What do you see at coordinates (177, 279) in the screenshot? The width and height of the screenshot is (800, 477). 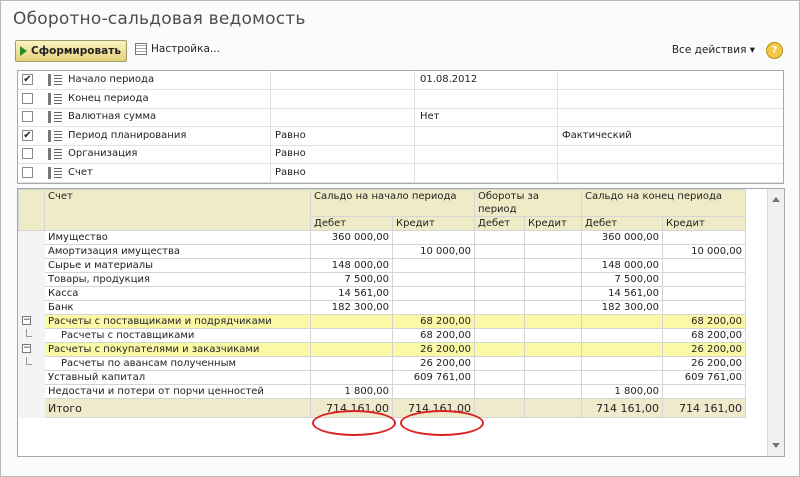 I see `account-cell: Товары, продукция` at bounding box center [177, 279].